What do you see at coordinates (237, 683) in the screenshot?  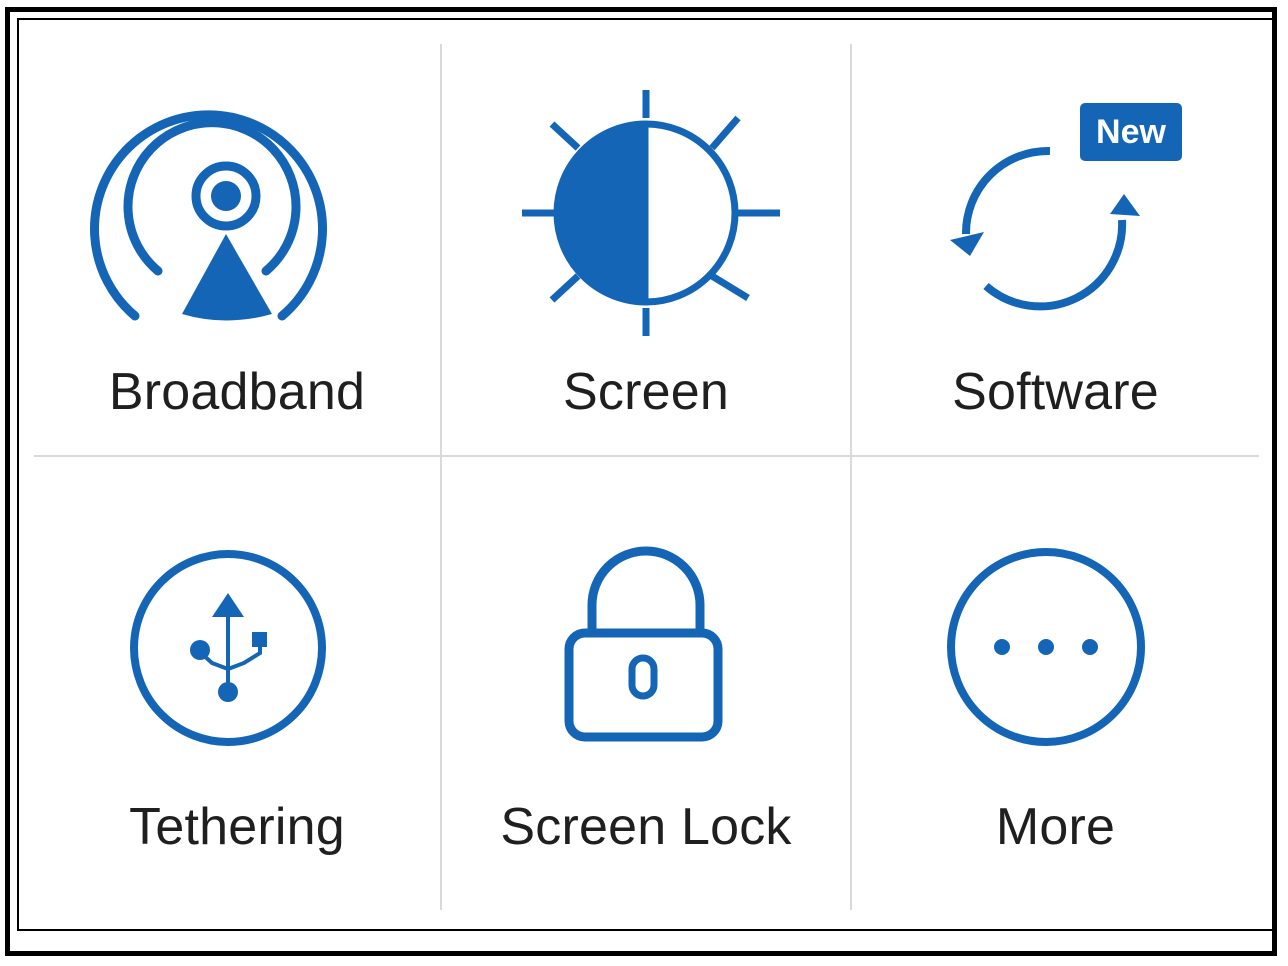 I see `tile-tethering: Tethering` at bounding box center [237, 683].